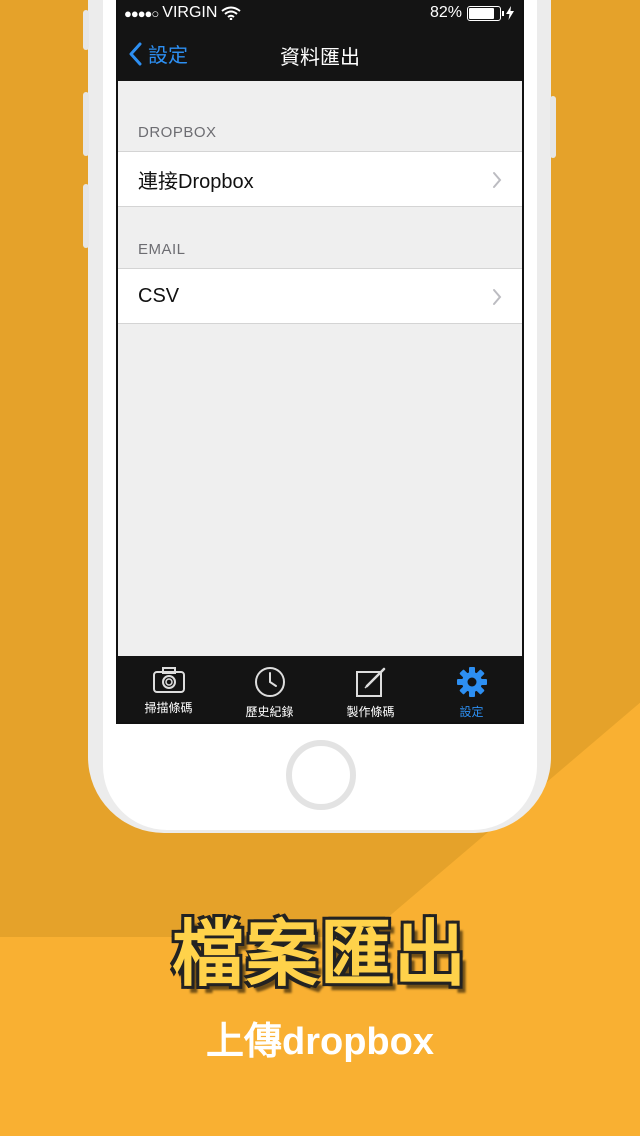 The image size is (640, 1136). What do you see at coordinates (86, 124) in the screenshot?
I see `volume-up-button` at bounding box center [86, 124].